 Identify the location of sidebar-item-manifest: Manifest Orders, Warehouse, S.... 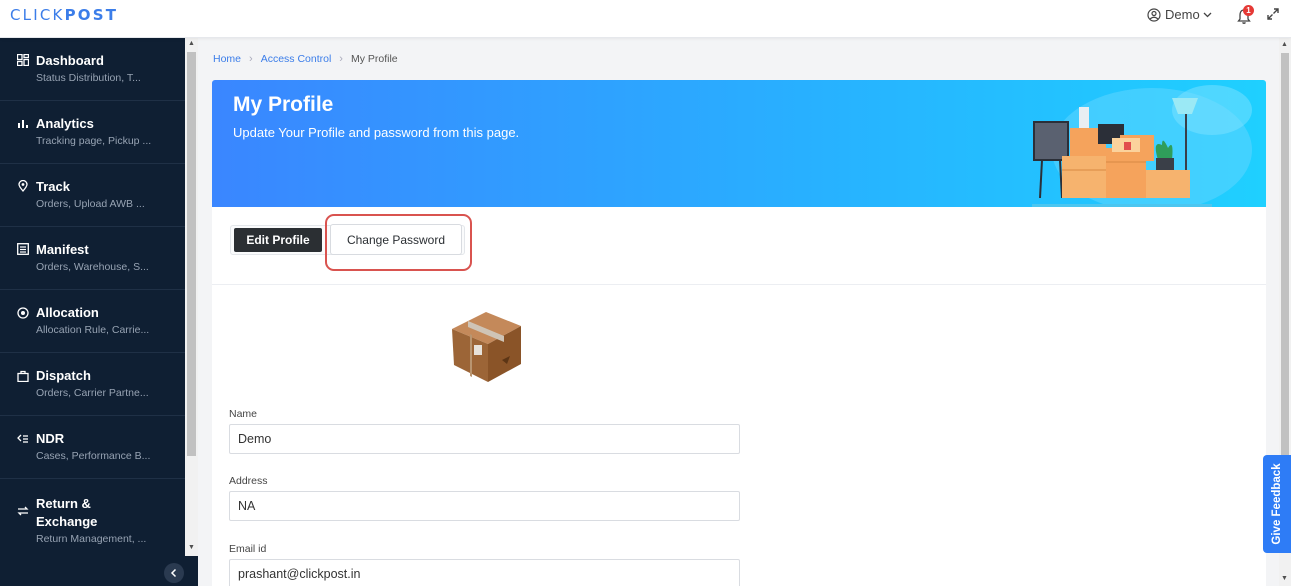
(92, 258).